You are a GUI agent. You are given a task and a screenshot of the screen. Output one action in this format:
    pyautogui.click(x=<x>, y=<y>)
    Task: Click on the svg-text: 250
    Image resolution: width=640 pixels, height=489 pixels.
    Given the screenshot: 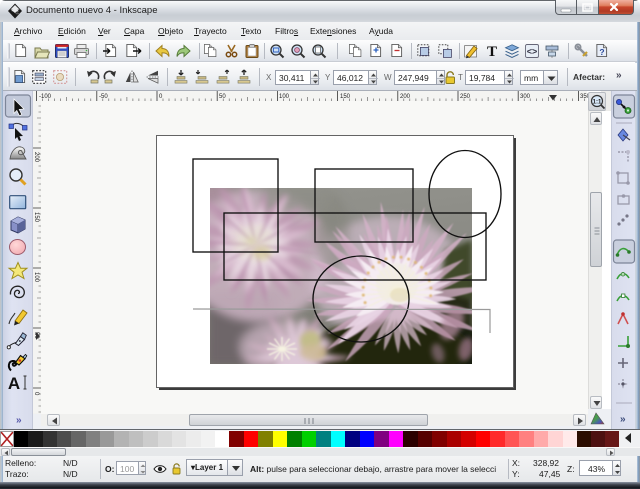 What is the action you would take?
    pyautogui.click(x=465, y=97)
    